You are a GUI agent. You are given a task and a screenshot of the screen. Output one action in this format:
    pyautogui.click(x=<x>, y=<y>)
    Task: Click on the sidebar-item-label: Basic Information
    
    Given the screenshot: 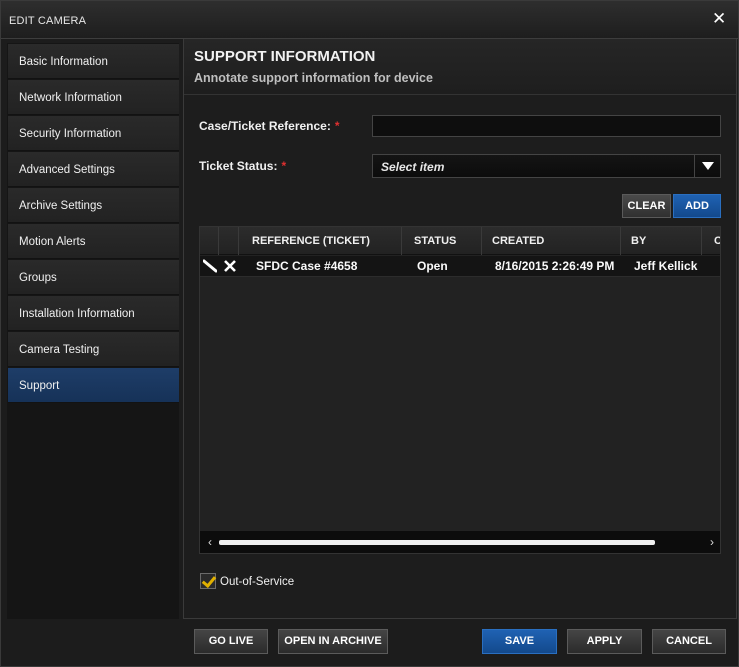 What is the action you would take?
    pyautogui.click(x=63, y=62)
    